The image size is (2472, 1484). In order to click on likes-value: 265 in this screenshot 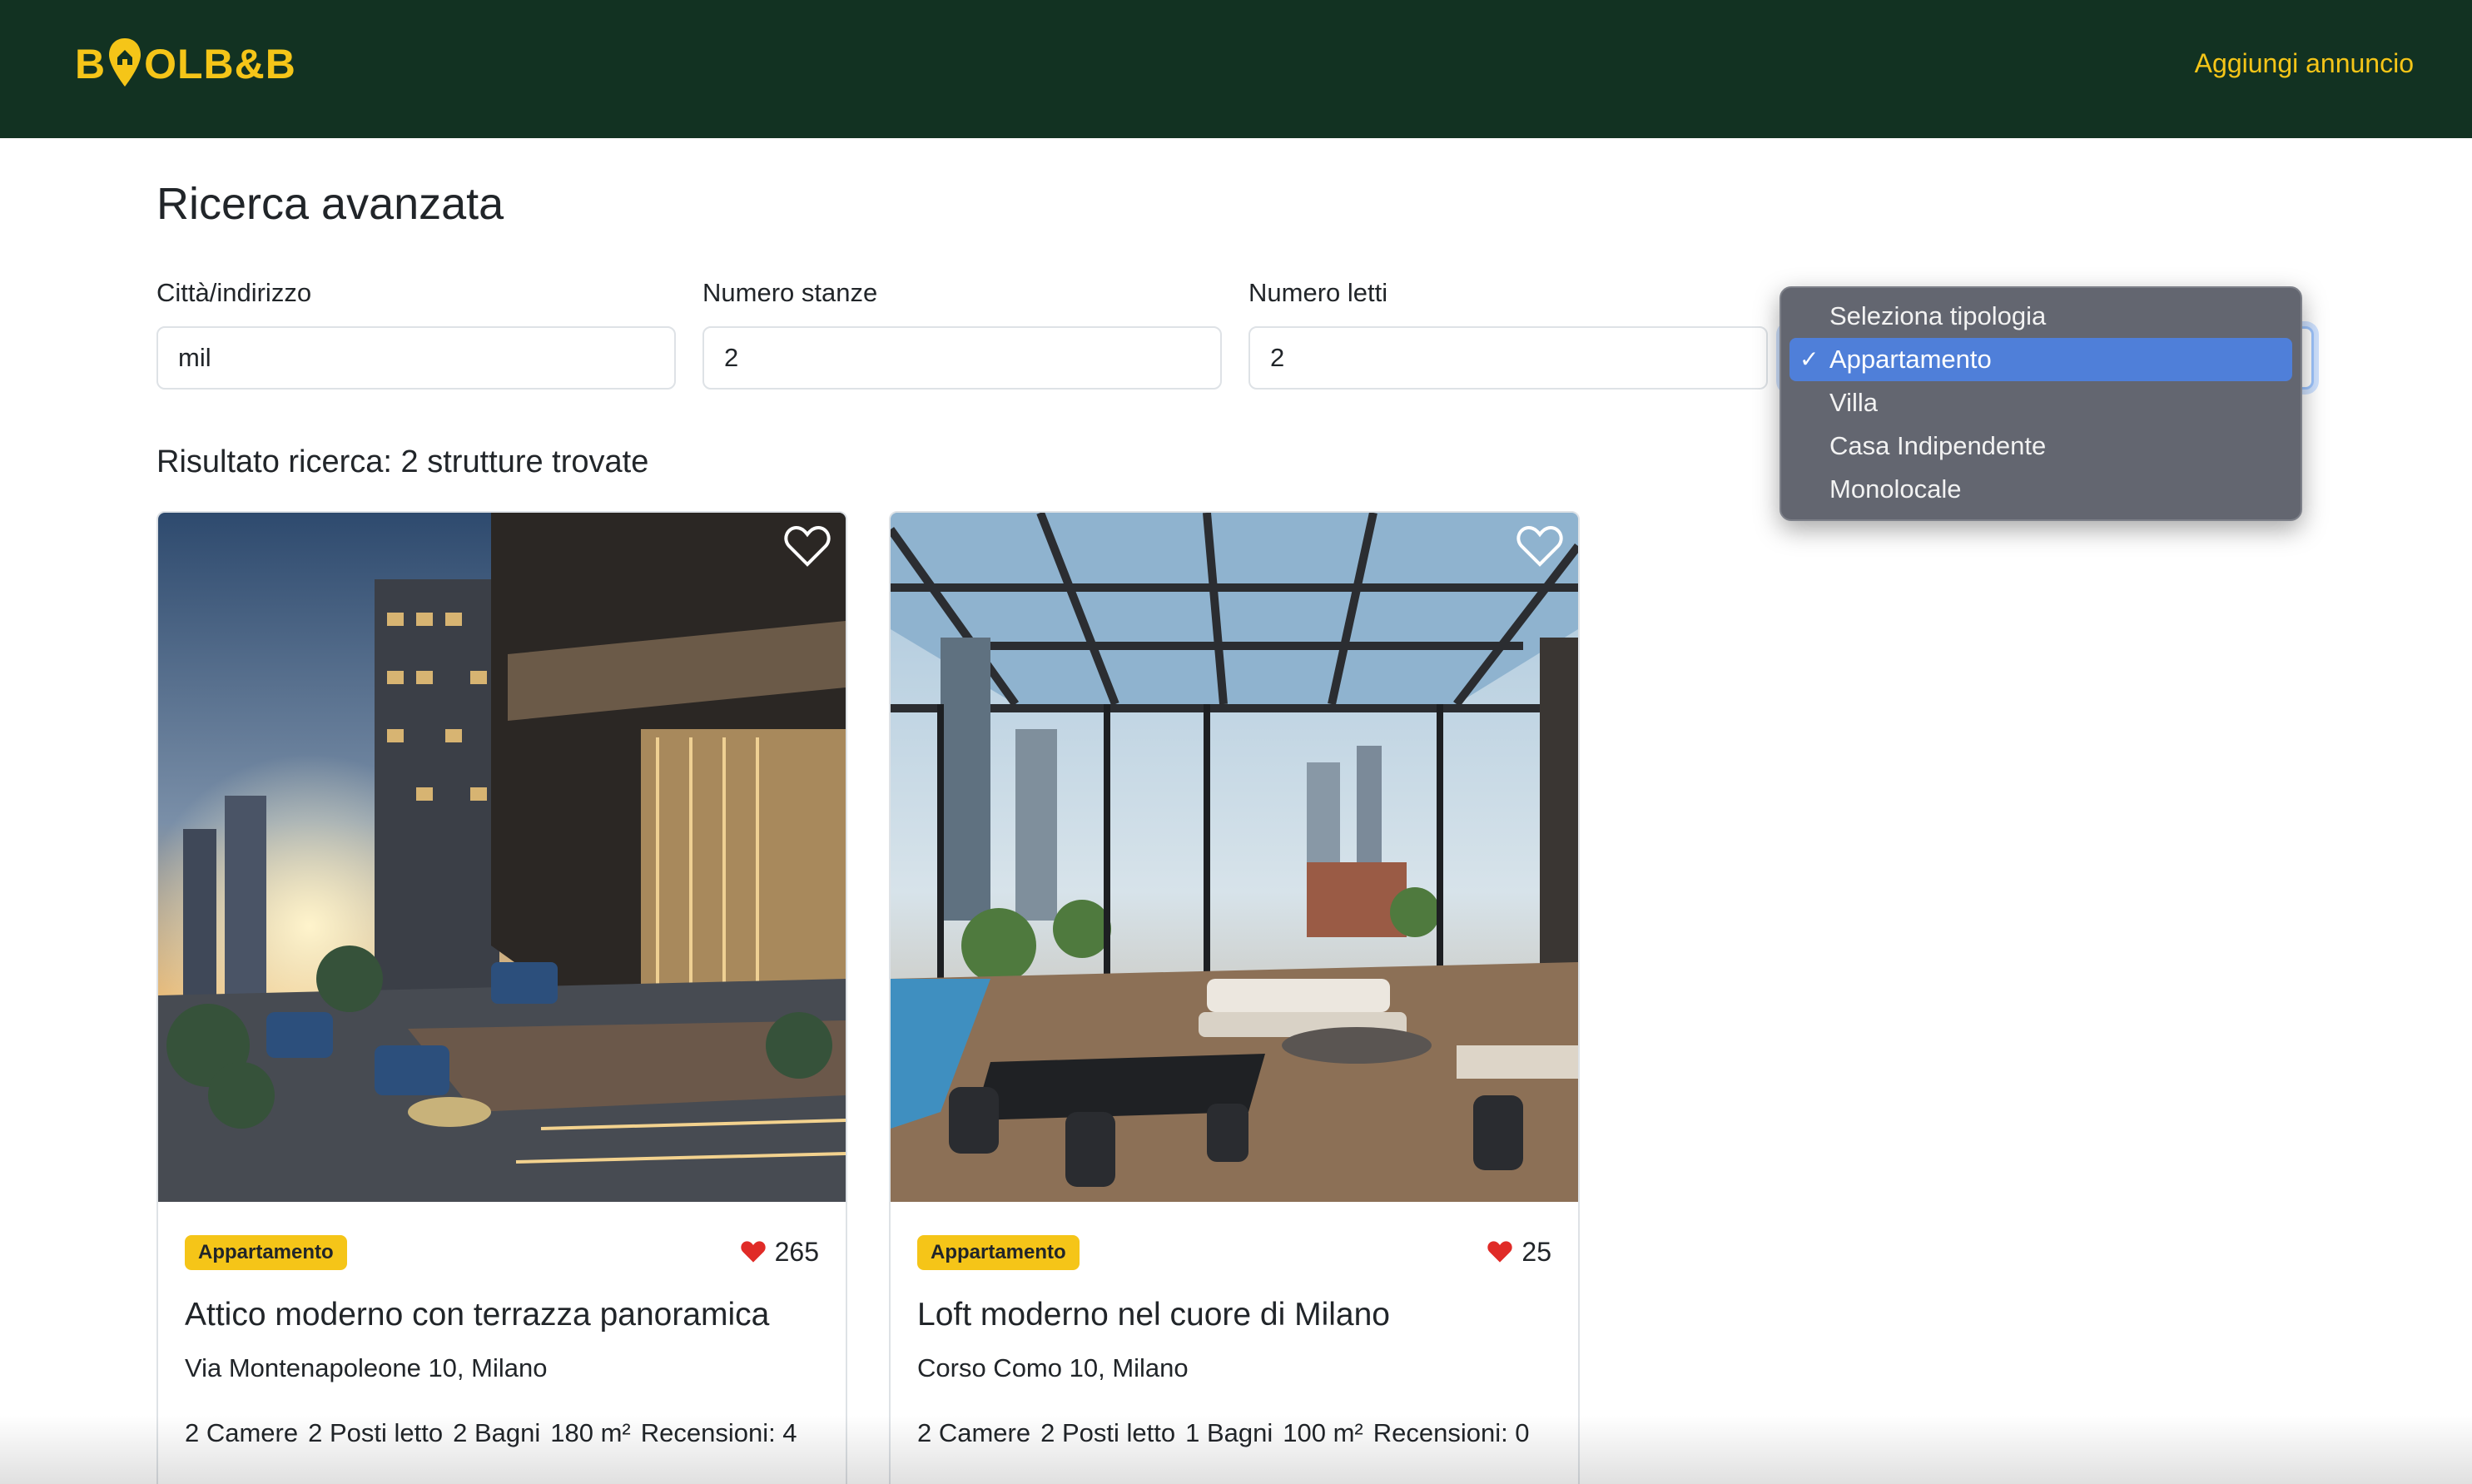, I will do `click(796, 1251)`.